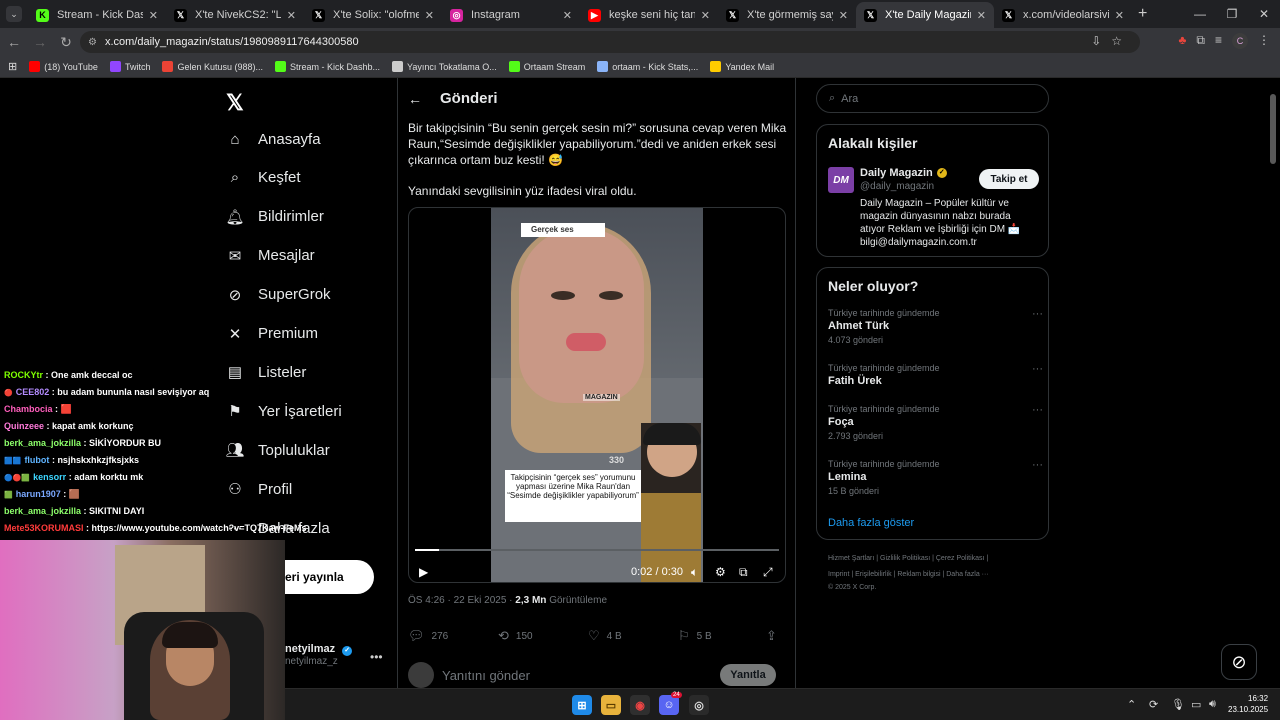  I want to click on account-switcher: netyilmaz ✓ netyilmaz_z, so click(319, 655).